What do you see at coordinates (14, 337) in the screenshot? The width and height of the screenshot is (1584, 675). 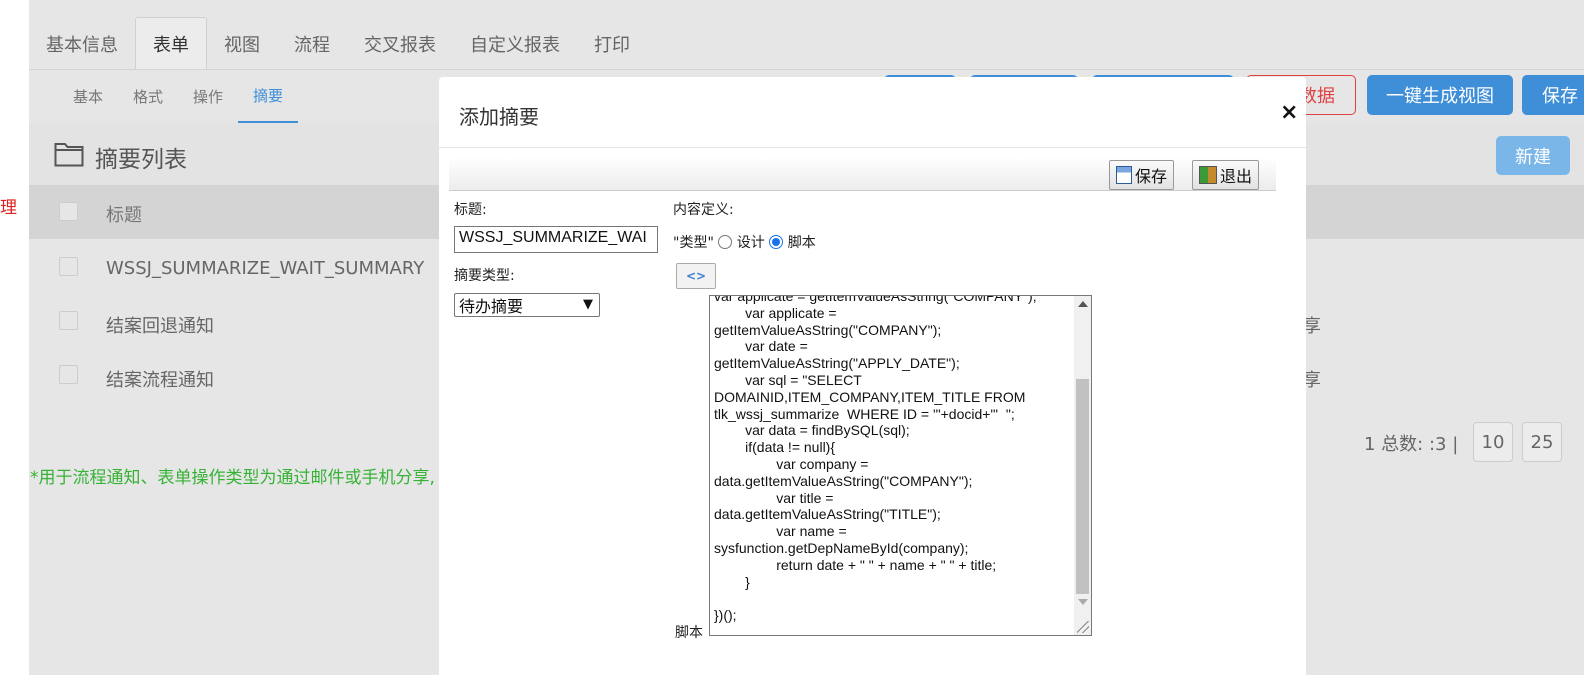 I see `left-panel` at bounding box center [14, 337].